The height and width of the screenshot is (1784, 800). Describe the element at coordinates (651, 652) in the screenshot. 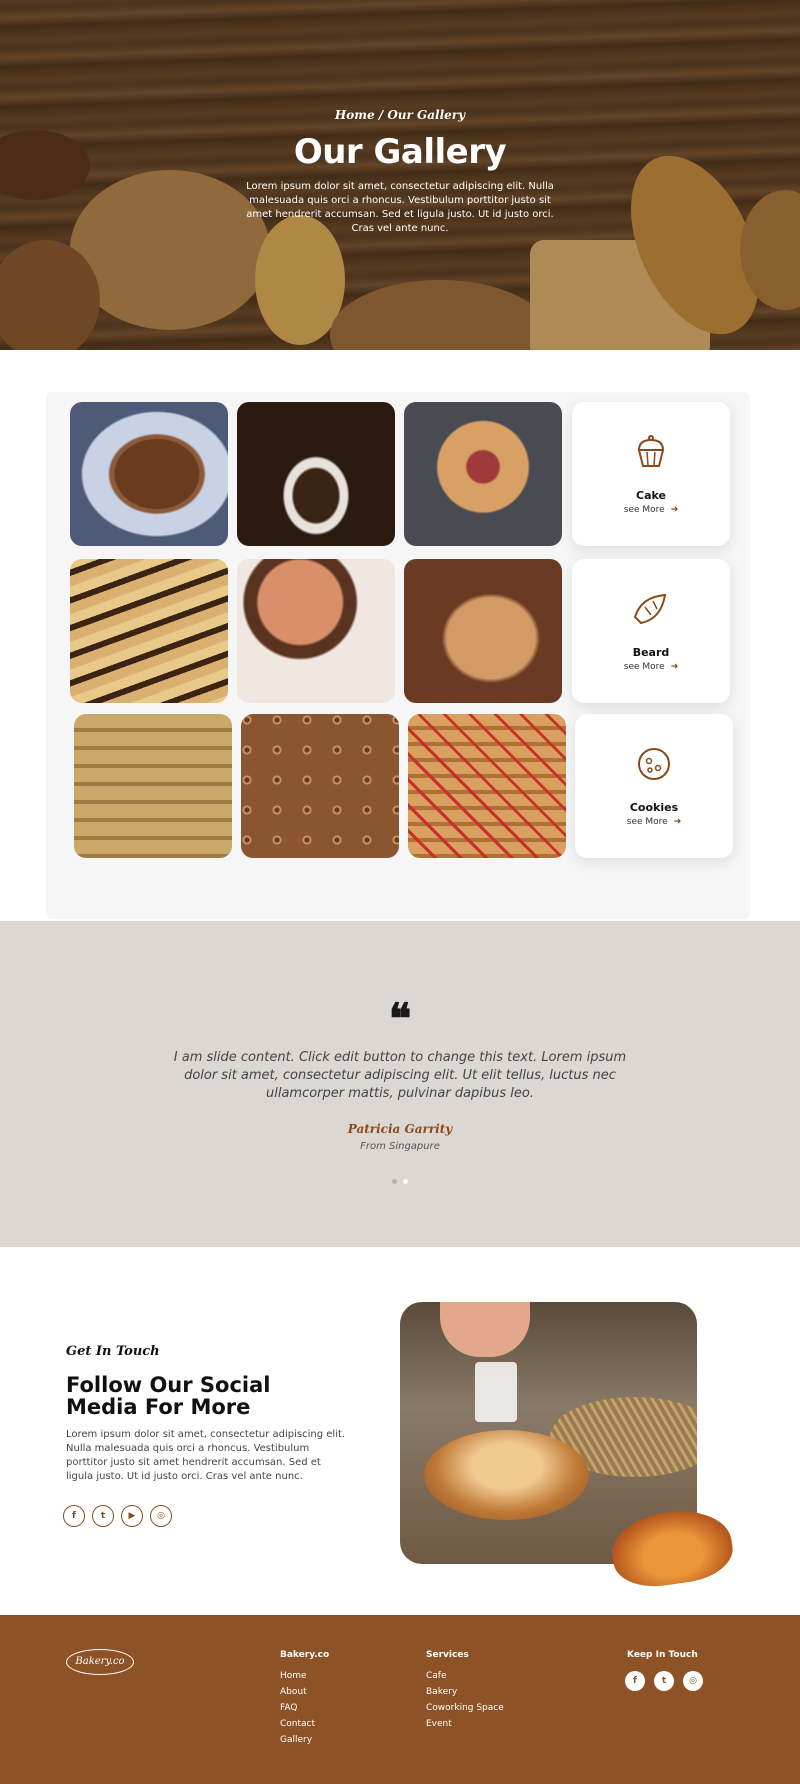

I see `category-name: Beard` at that location.